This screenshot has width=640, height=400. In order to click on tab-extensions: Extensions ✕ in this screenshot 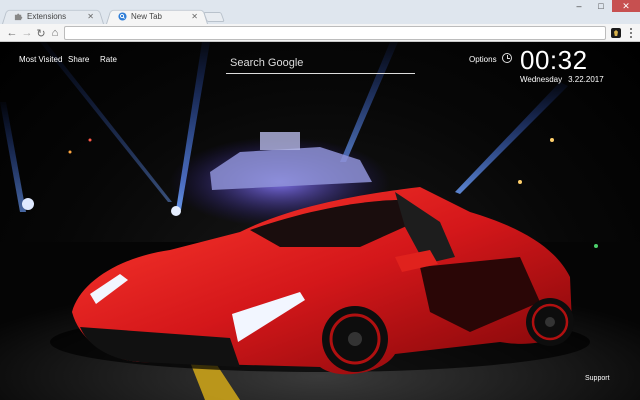, I will do `click(53, 16)`.